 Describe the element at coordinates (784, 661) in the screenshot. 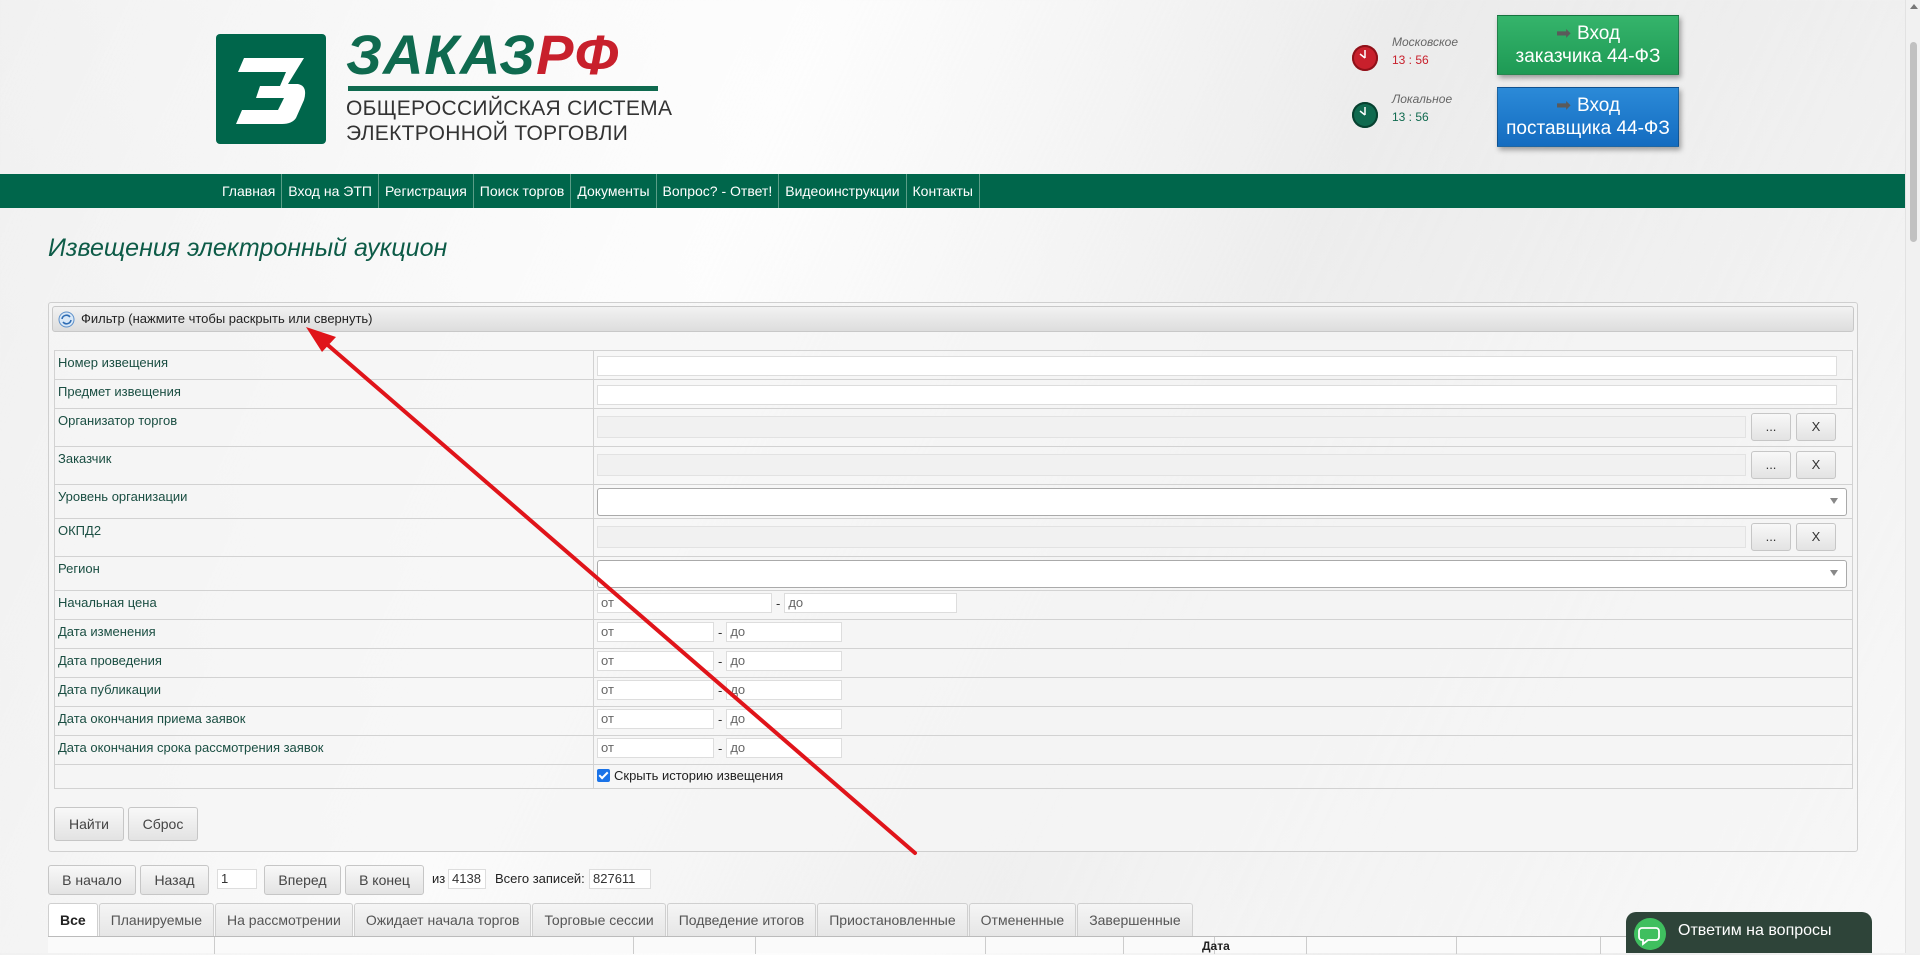

I see `date-held-to-input: до` at that location.